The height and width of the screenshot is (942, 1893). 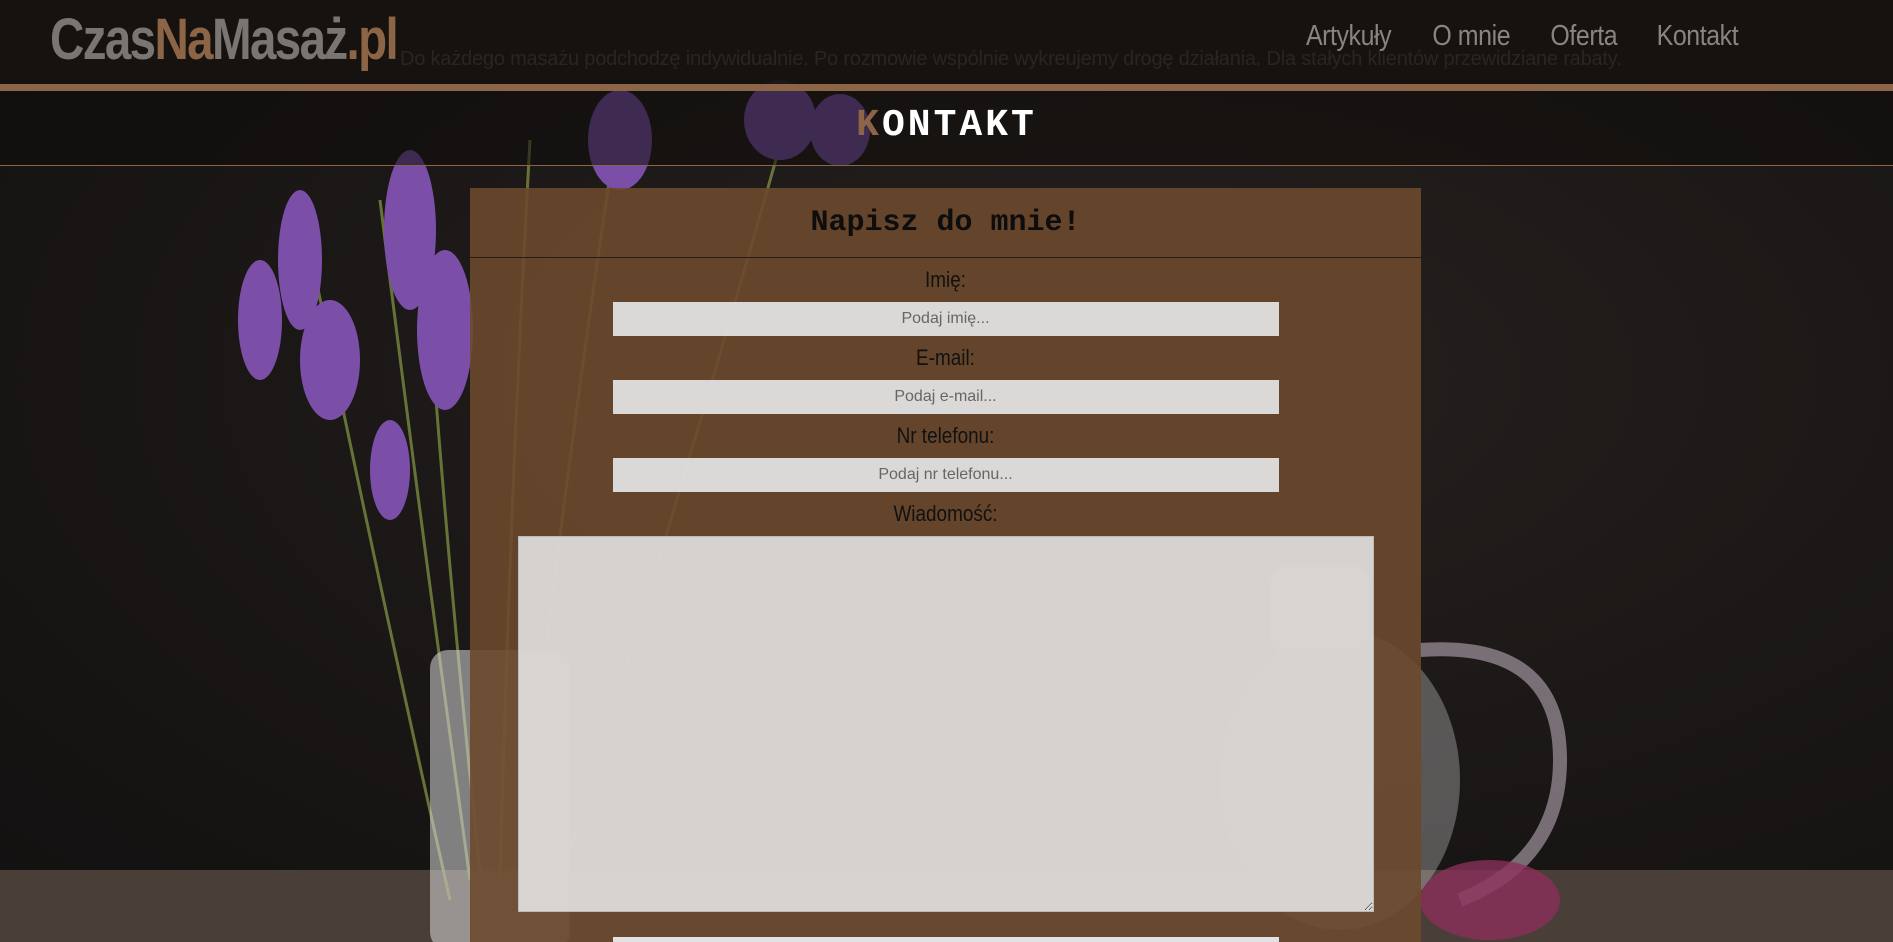 I want to click on header-accent-bar, so click(x=946, y=87).